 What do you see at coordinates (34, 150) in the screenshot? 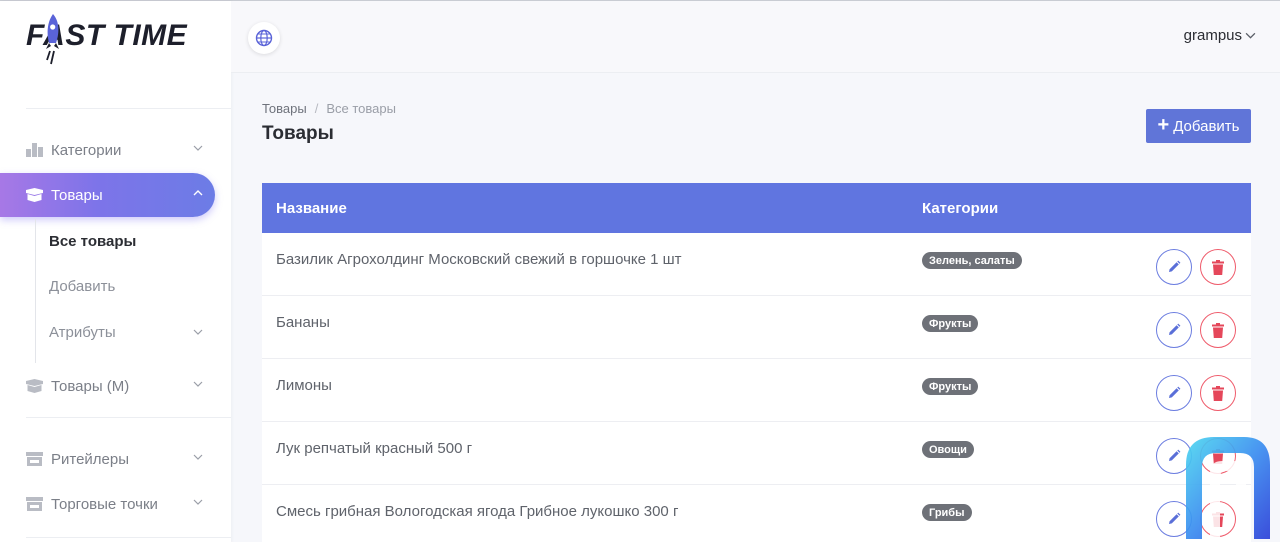
I see `categories-icon` at bounding box center [34, 150].